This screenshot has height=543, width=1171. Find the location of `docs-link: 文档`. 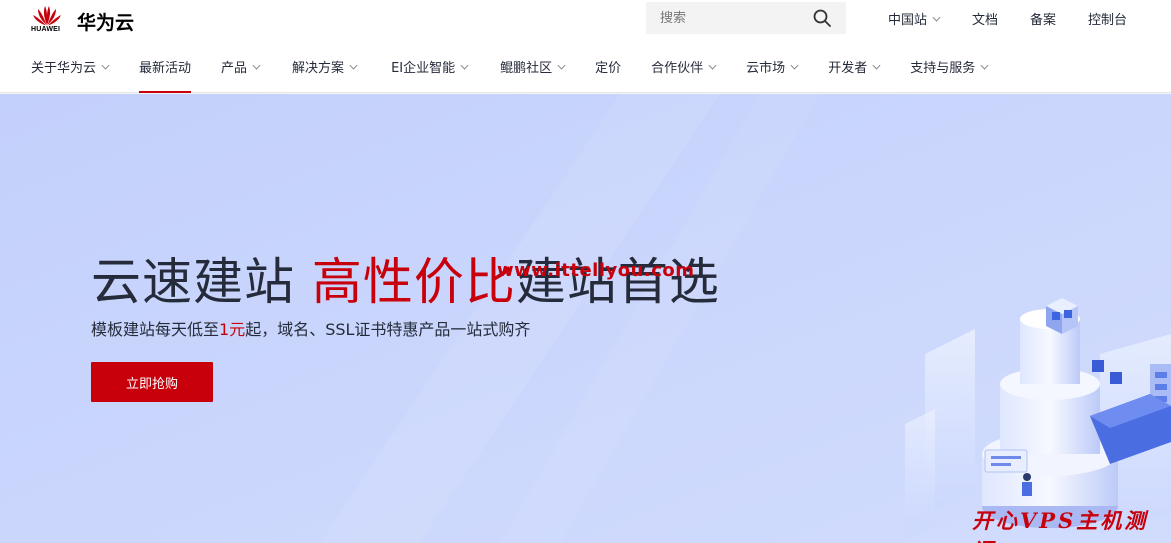

docs-link: 文档 is located at coordinates (985, 18).